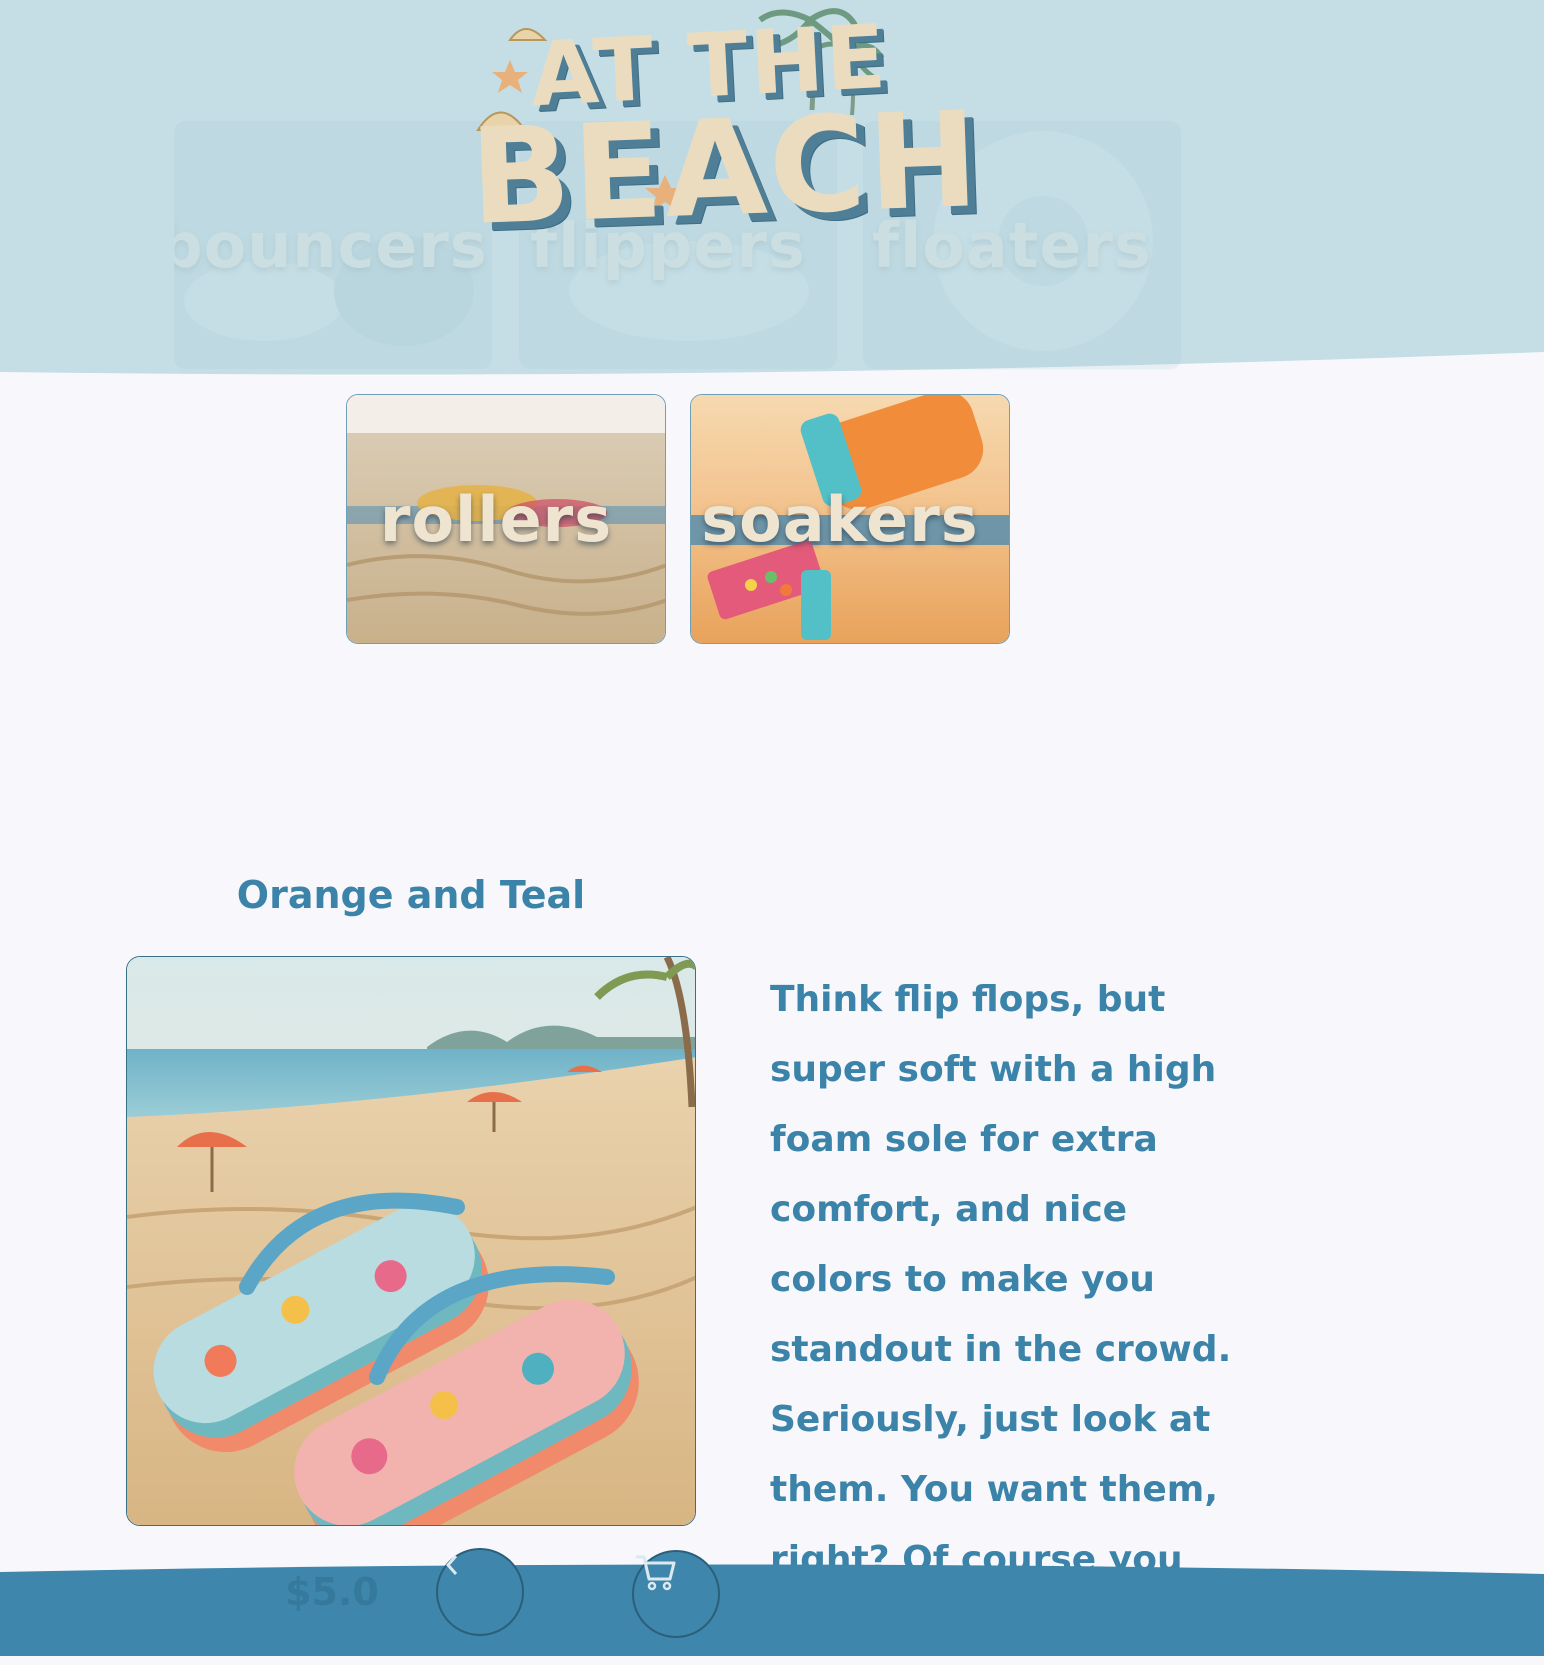 This screenshot has height=1665, width=1544. I want to click on flip-flops-image, so click(411, 1241).